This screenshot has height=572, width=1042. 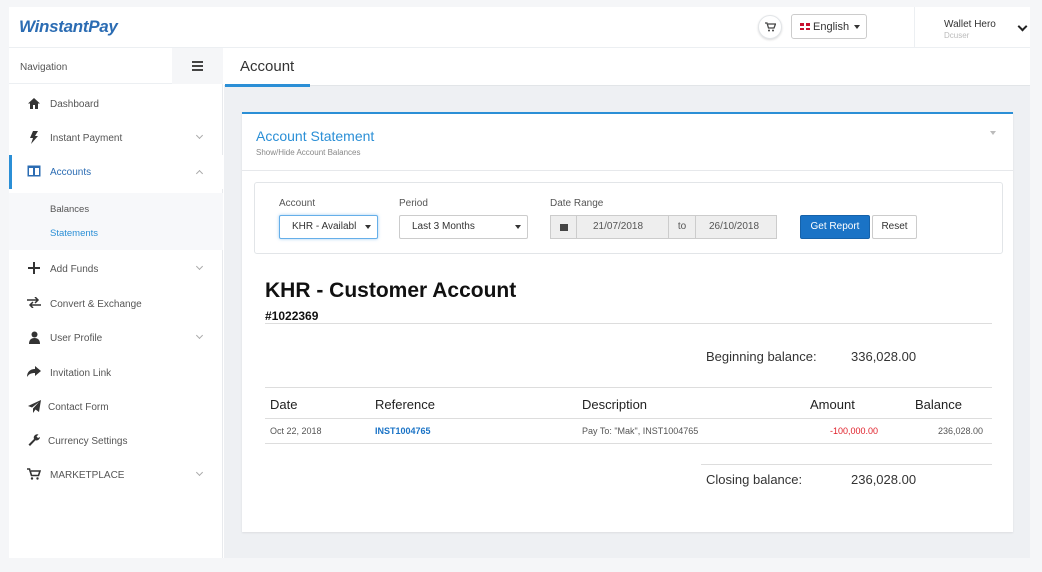 What do you see at coordinates (68, 27) in the screenshot?
I see `app-logo: WinstantPay` at bounding box center [68, 27].